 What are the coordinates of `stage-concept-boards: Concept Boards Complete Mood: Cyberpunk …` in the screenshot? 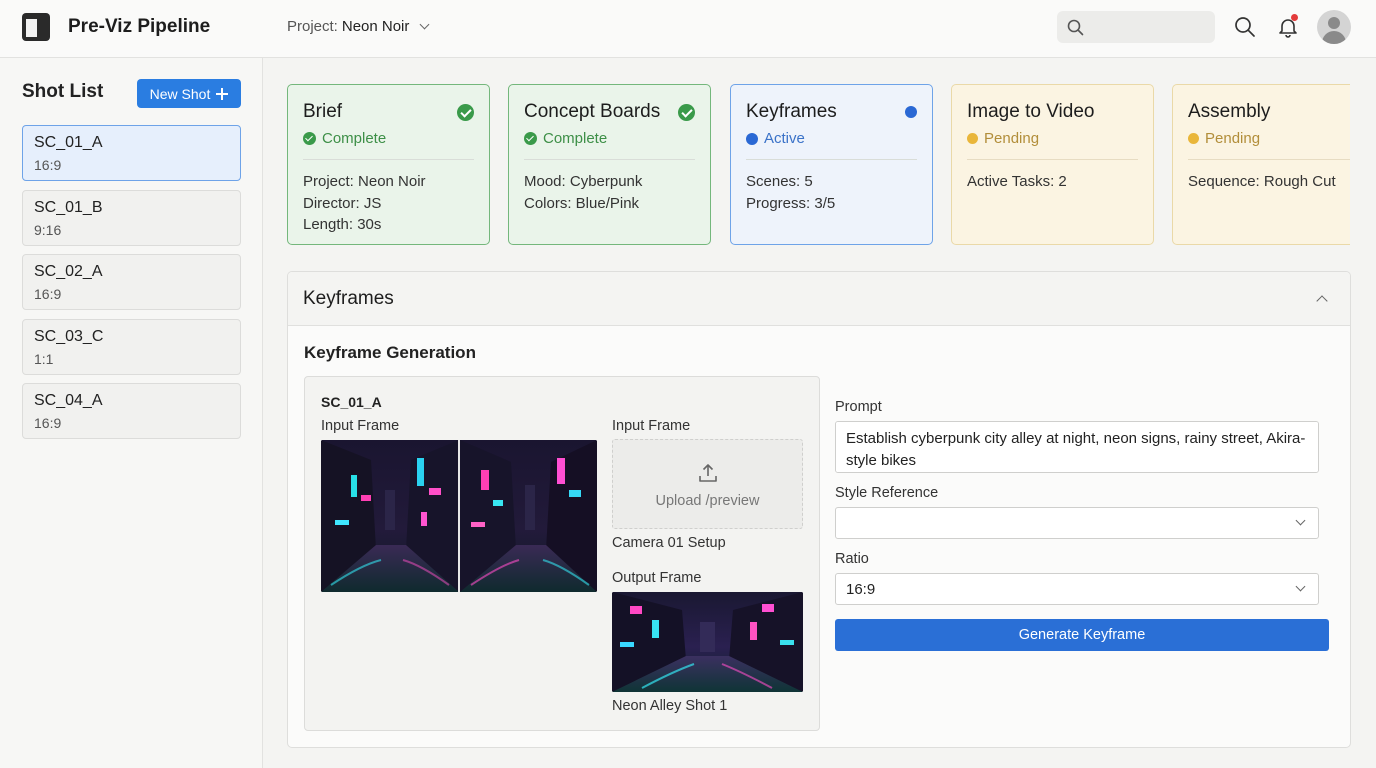 It's located at (609, 164).